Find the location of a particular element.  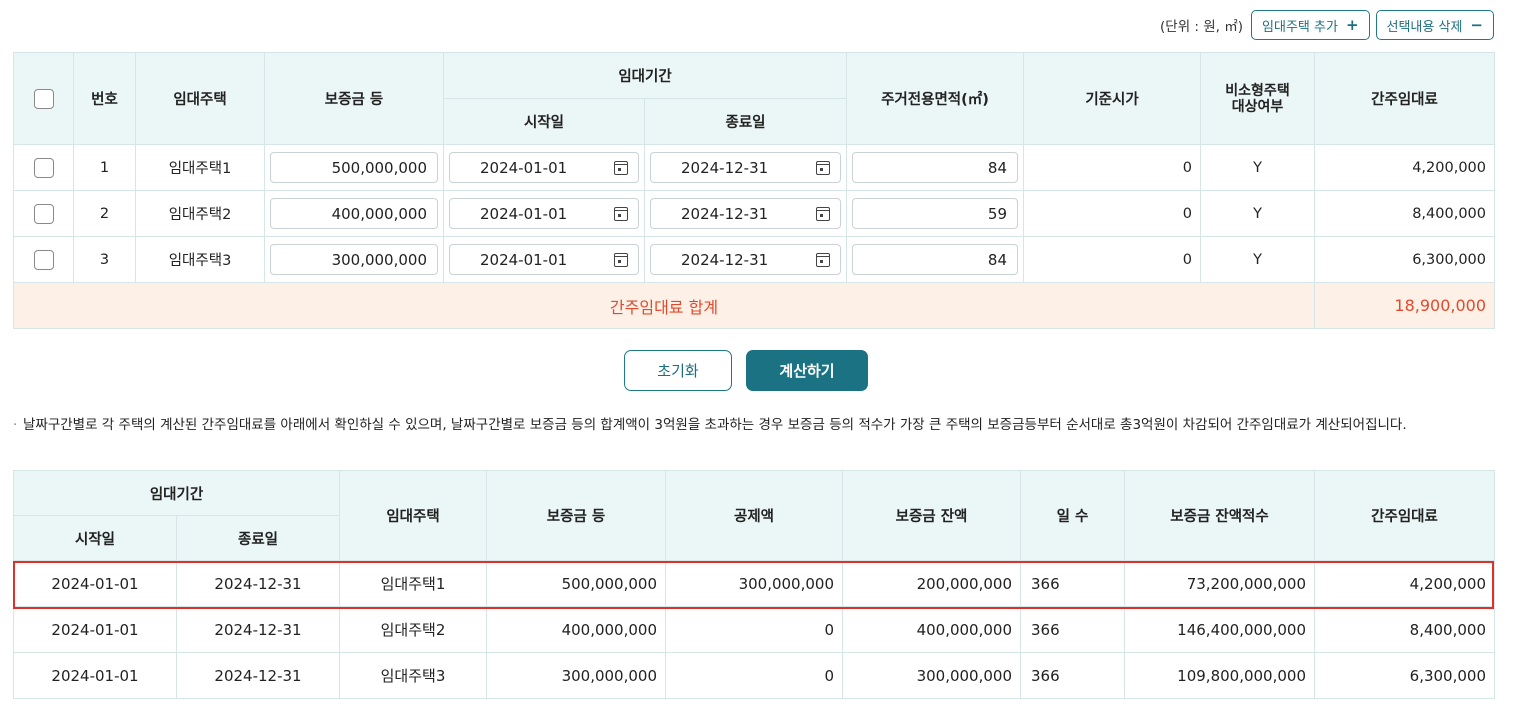

result-balance: 400,000,000 is located at coordinates (931, 629).